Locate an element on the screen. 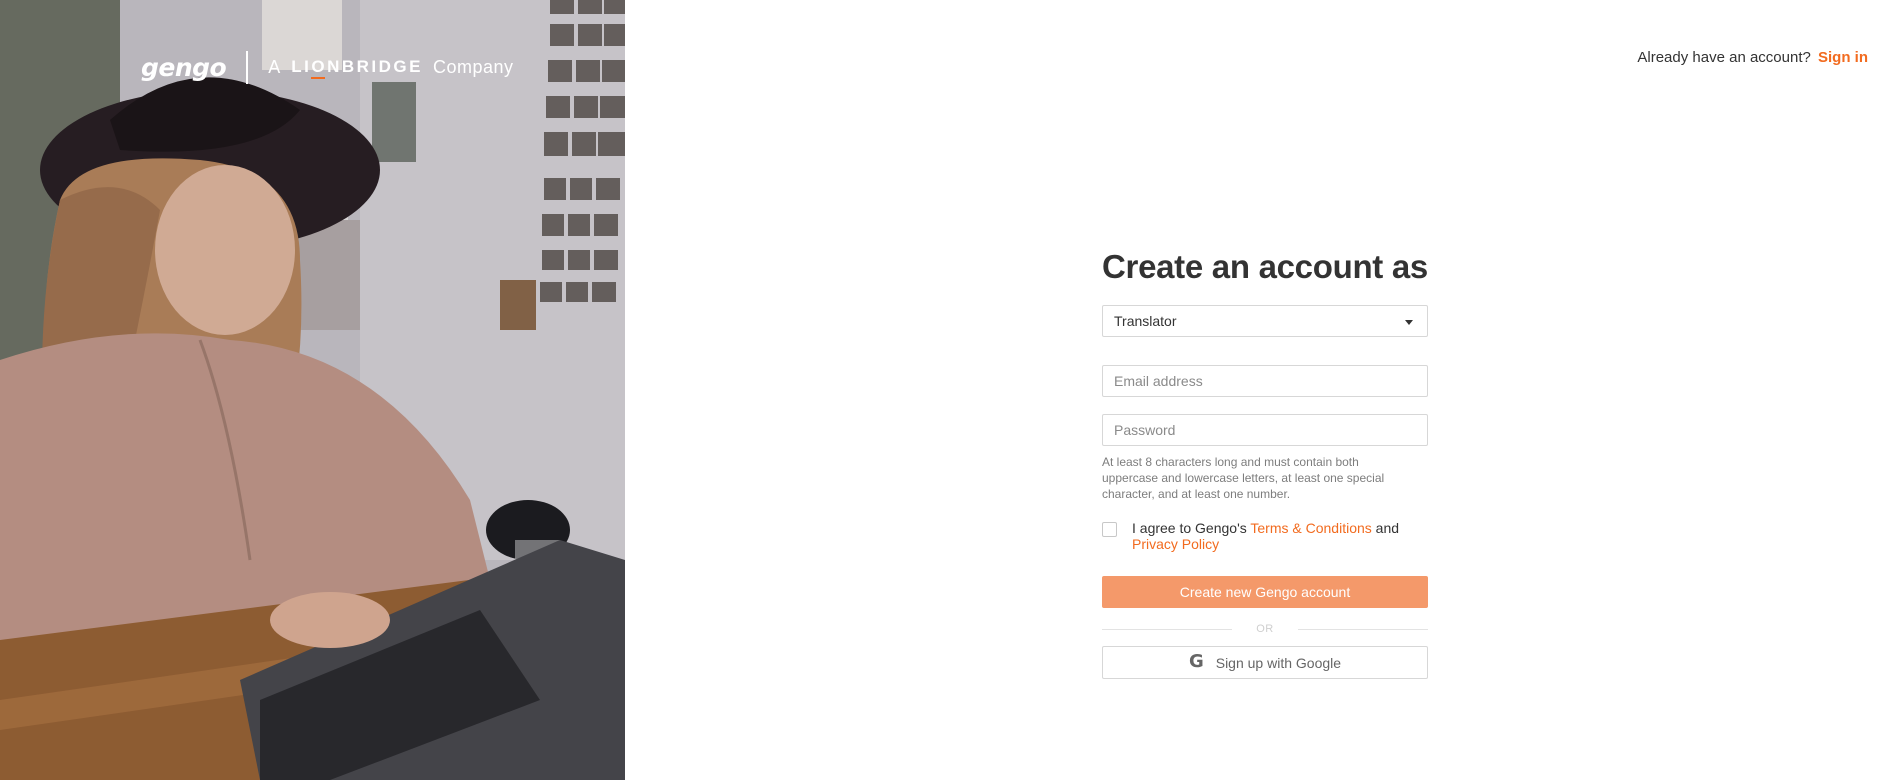 The width and height of the screenshot is (1884, 780). password-input is located at coordinates (1265, 430).